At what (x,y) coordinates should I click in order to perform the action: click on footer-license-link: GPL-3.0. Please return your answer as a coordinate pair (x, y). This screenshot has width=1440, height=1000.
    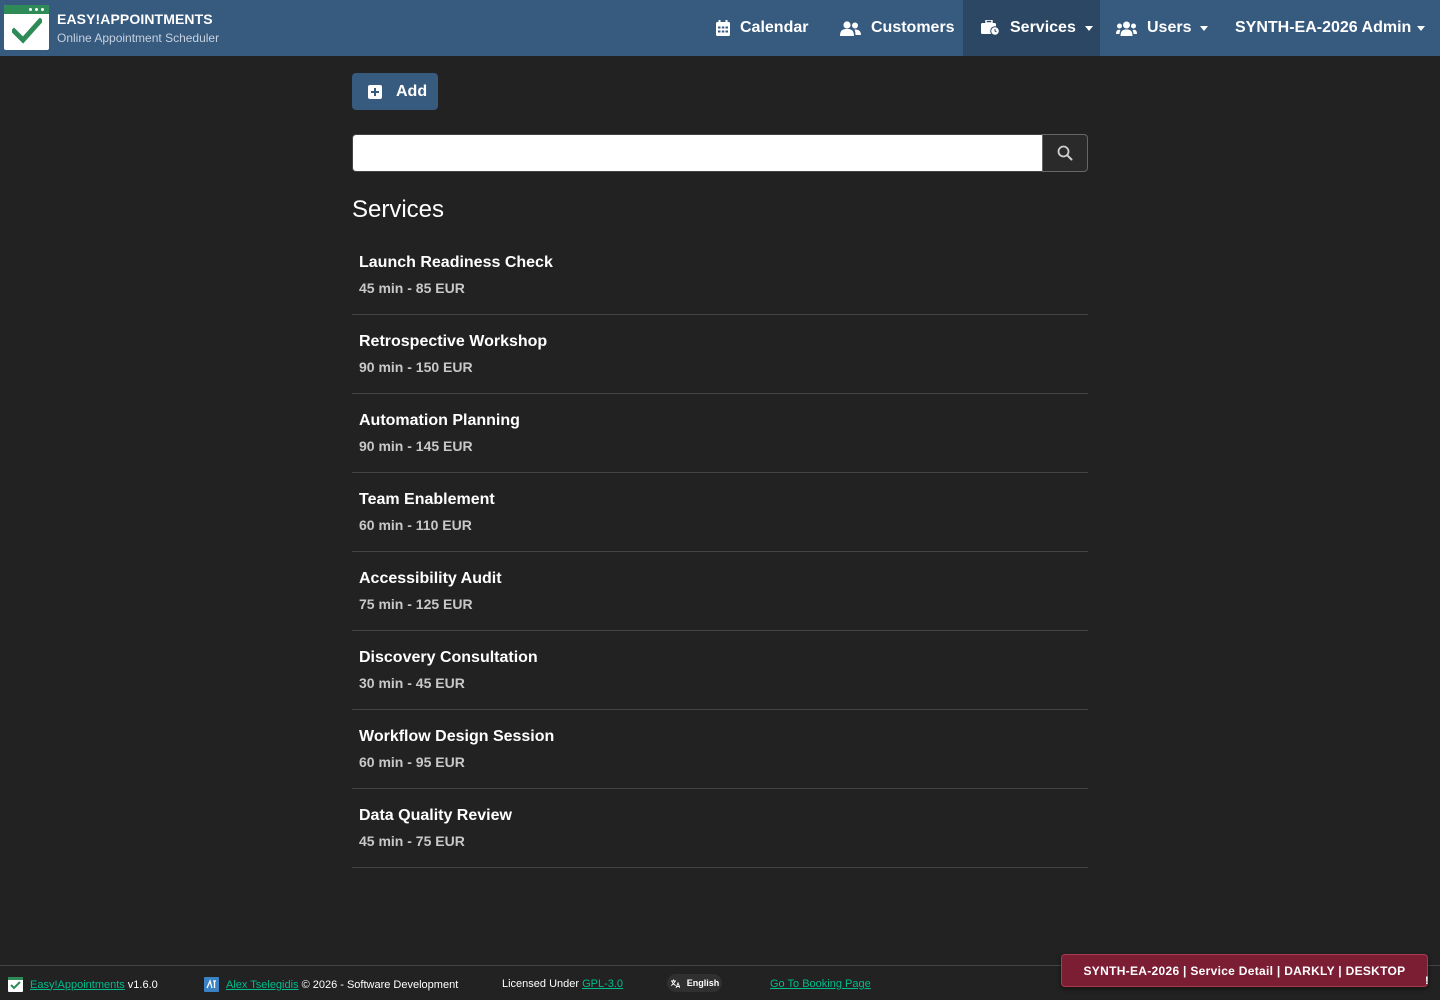
    Looking at the image, I should click on (602, 984).